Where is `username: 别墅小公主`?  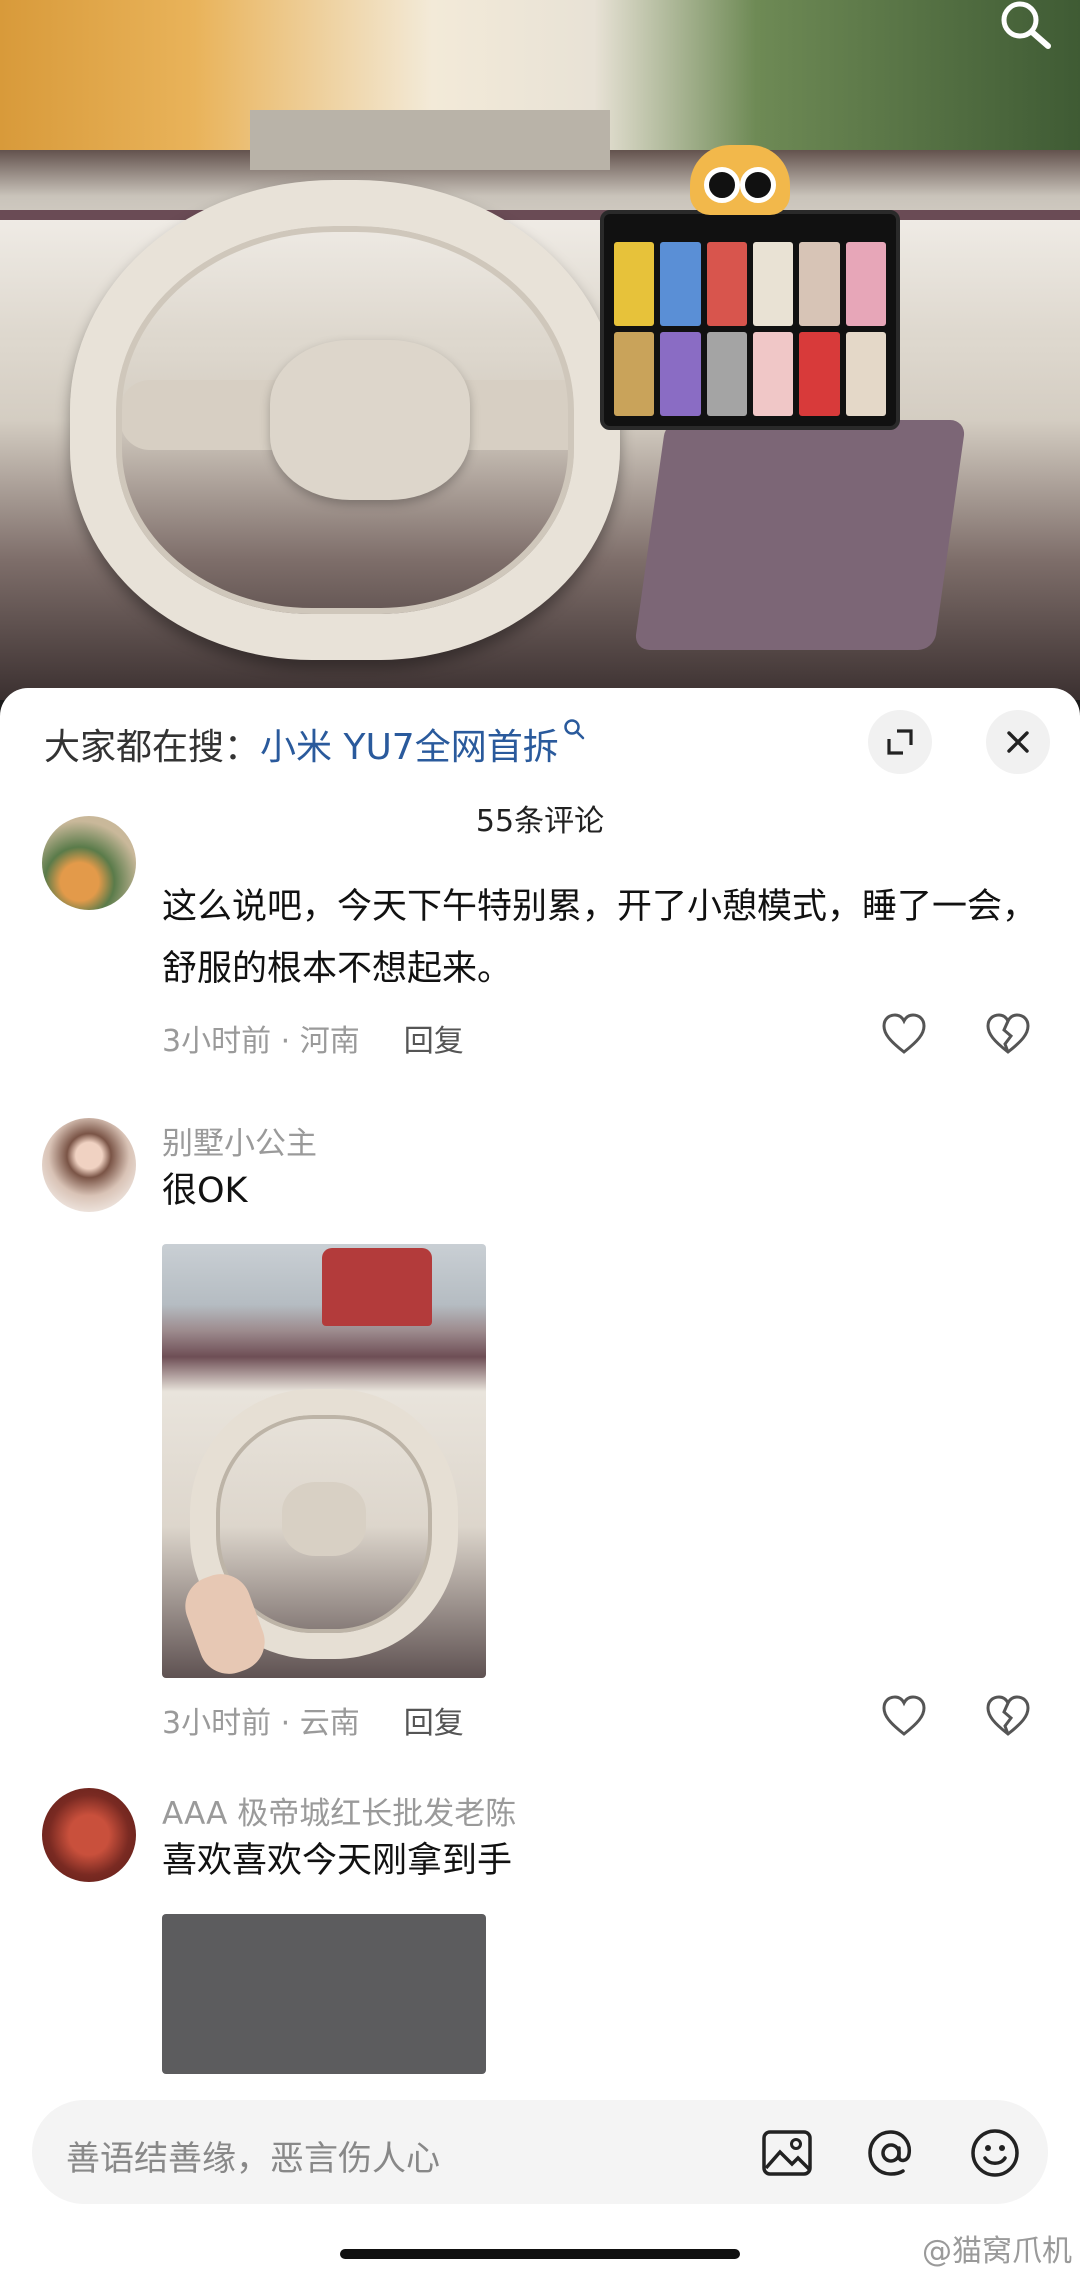 username: 别墅小公主 is located at coordinates (239, 1140).